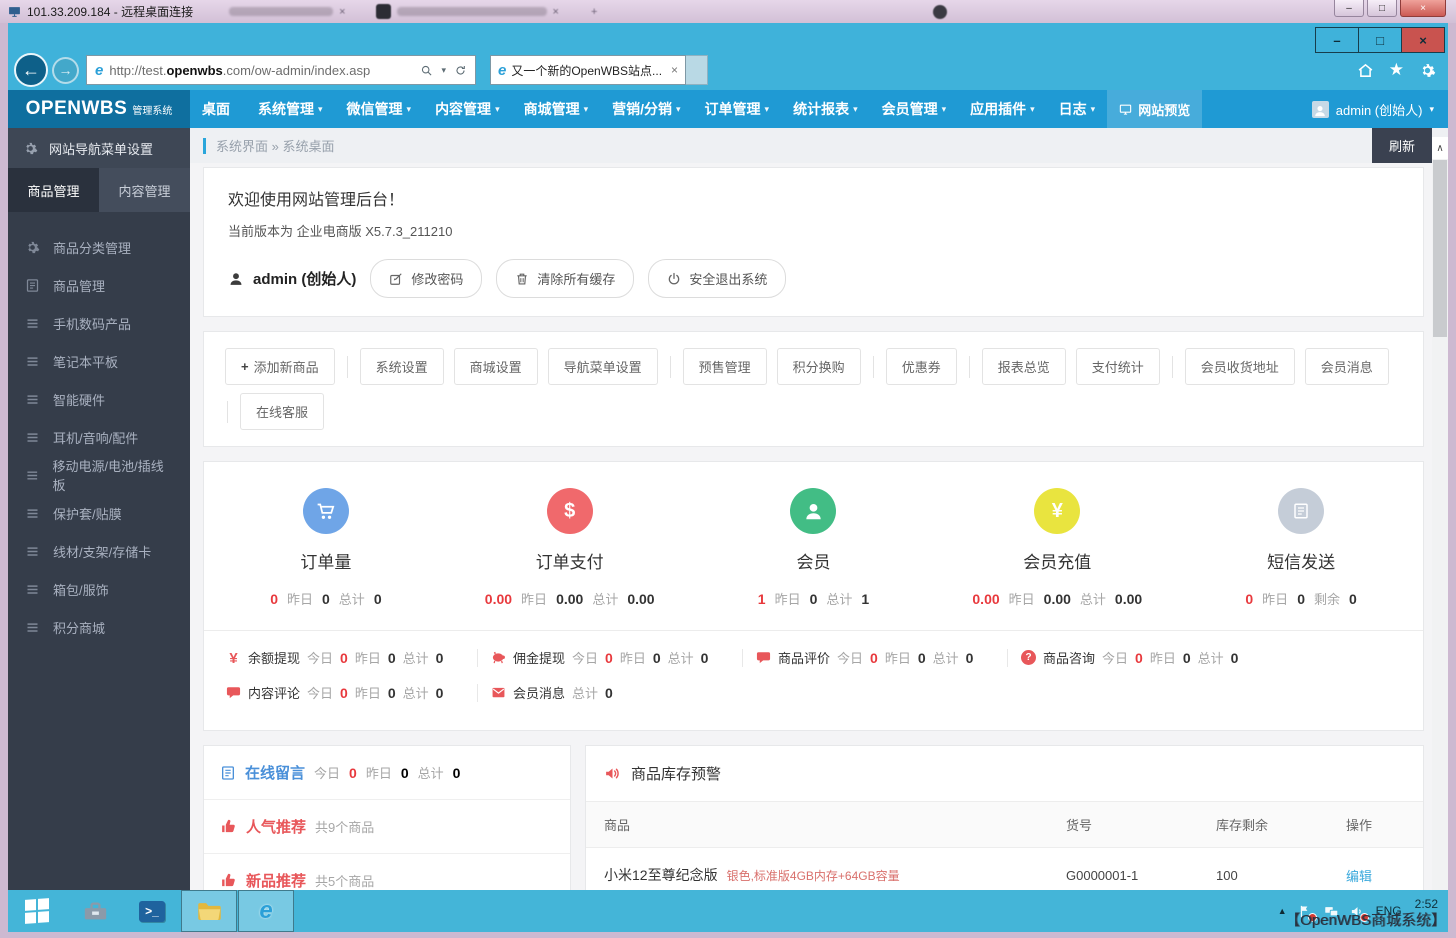 The width and height of the screenshot is (1456, 938). Describe the element at coordinates (1440, 509) in the screenshot. I see `page-scrollbar: ∧` at that location.